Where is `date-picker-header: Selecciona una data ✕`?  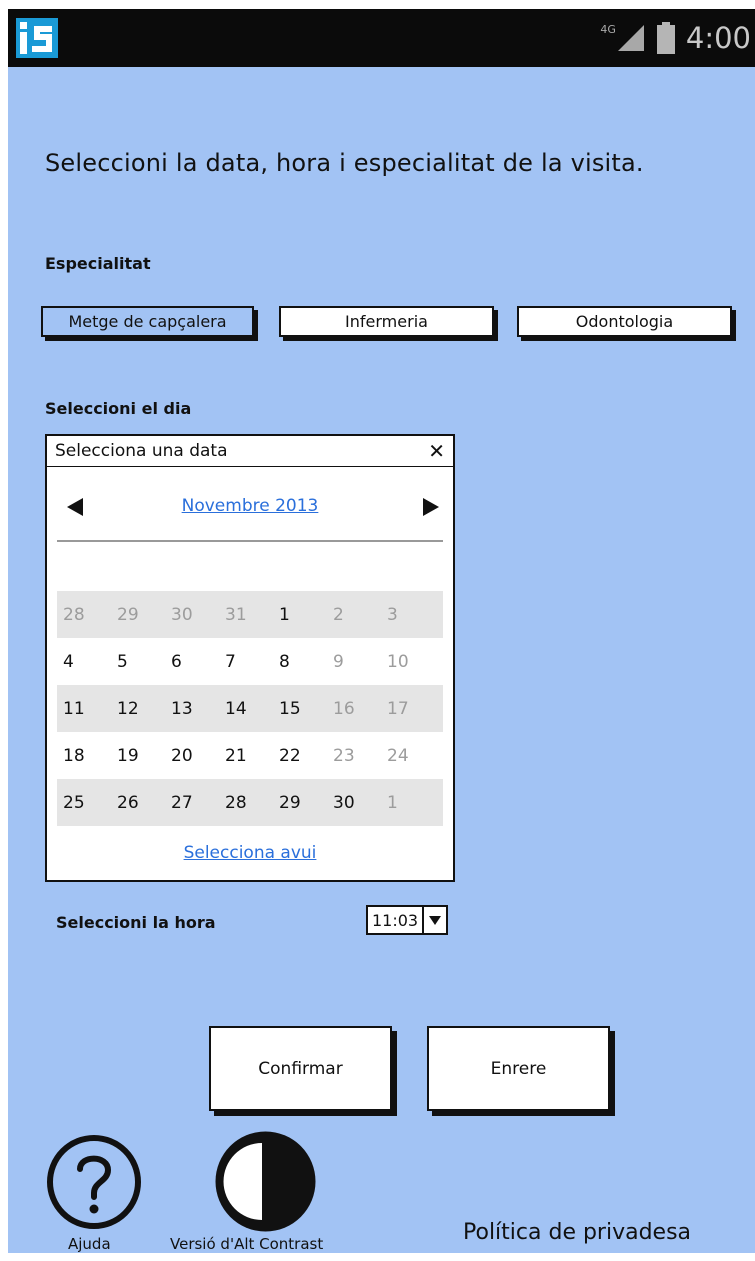 date-picker-header: Selecciona una data ✕ is located at coordinates (250, 451).